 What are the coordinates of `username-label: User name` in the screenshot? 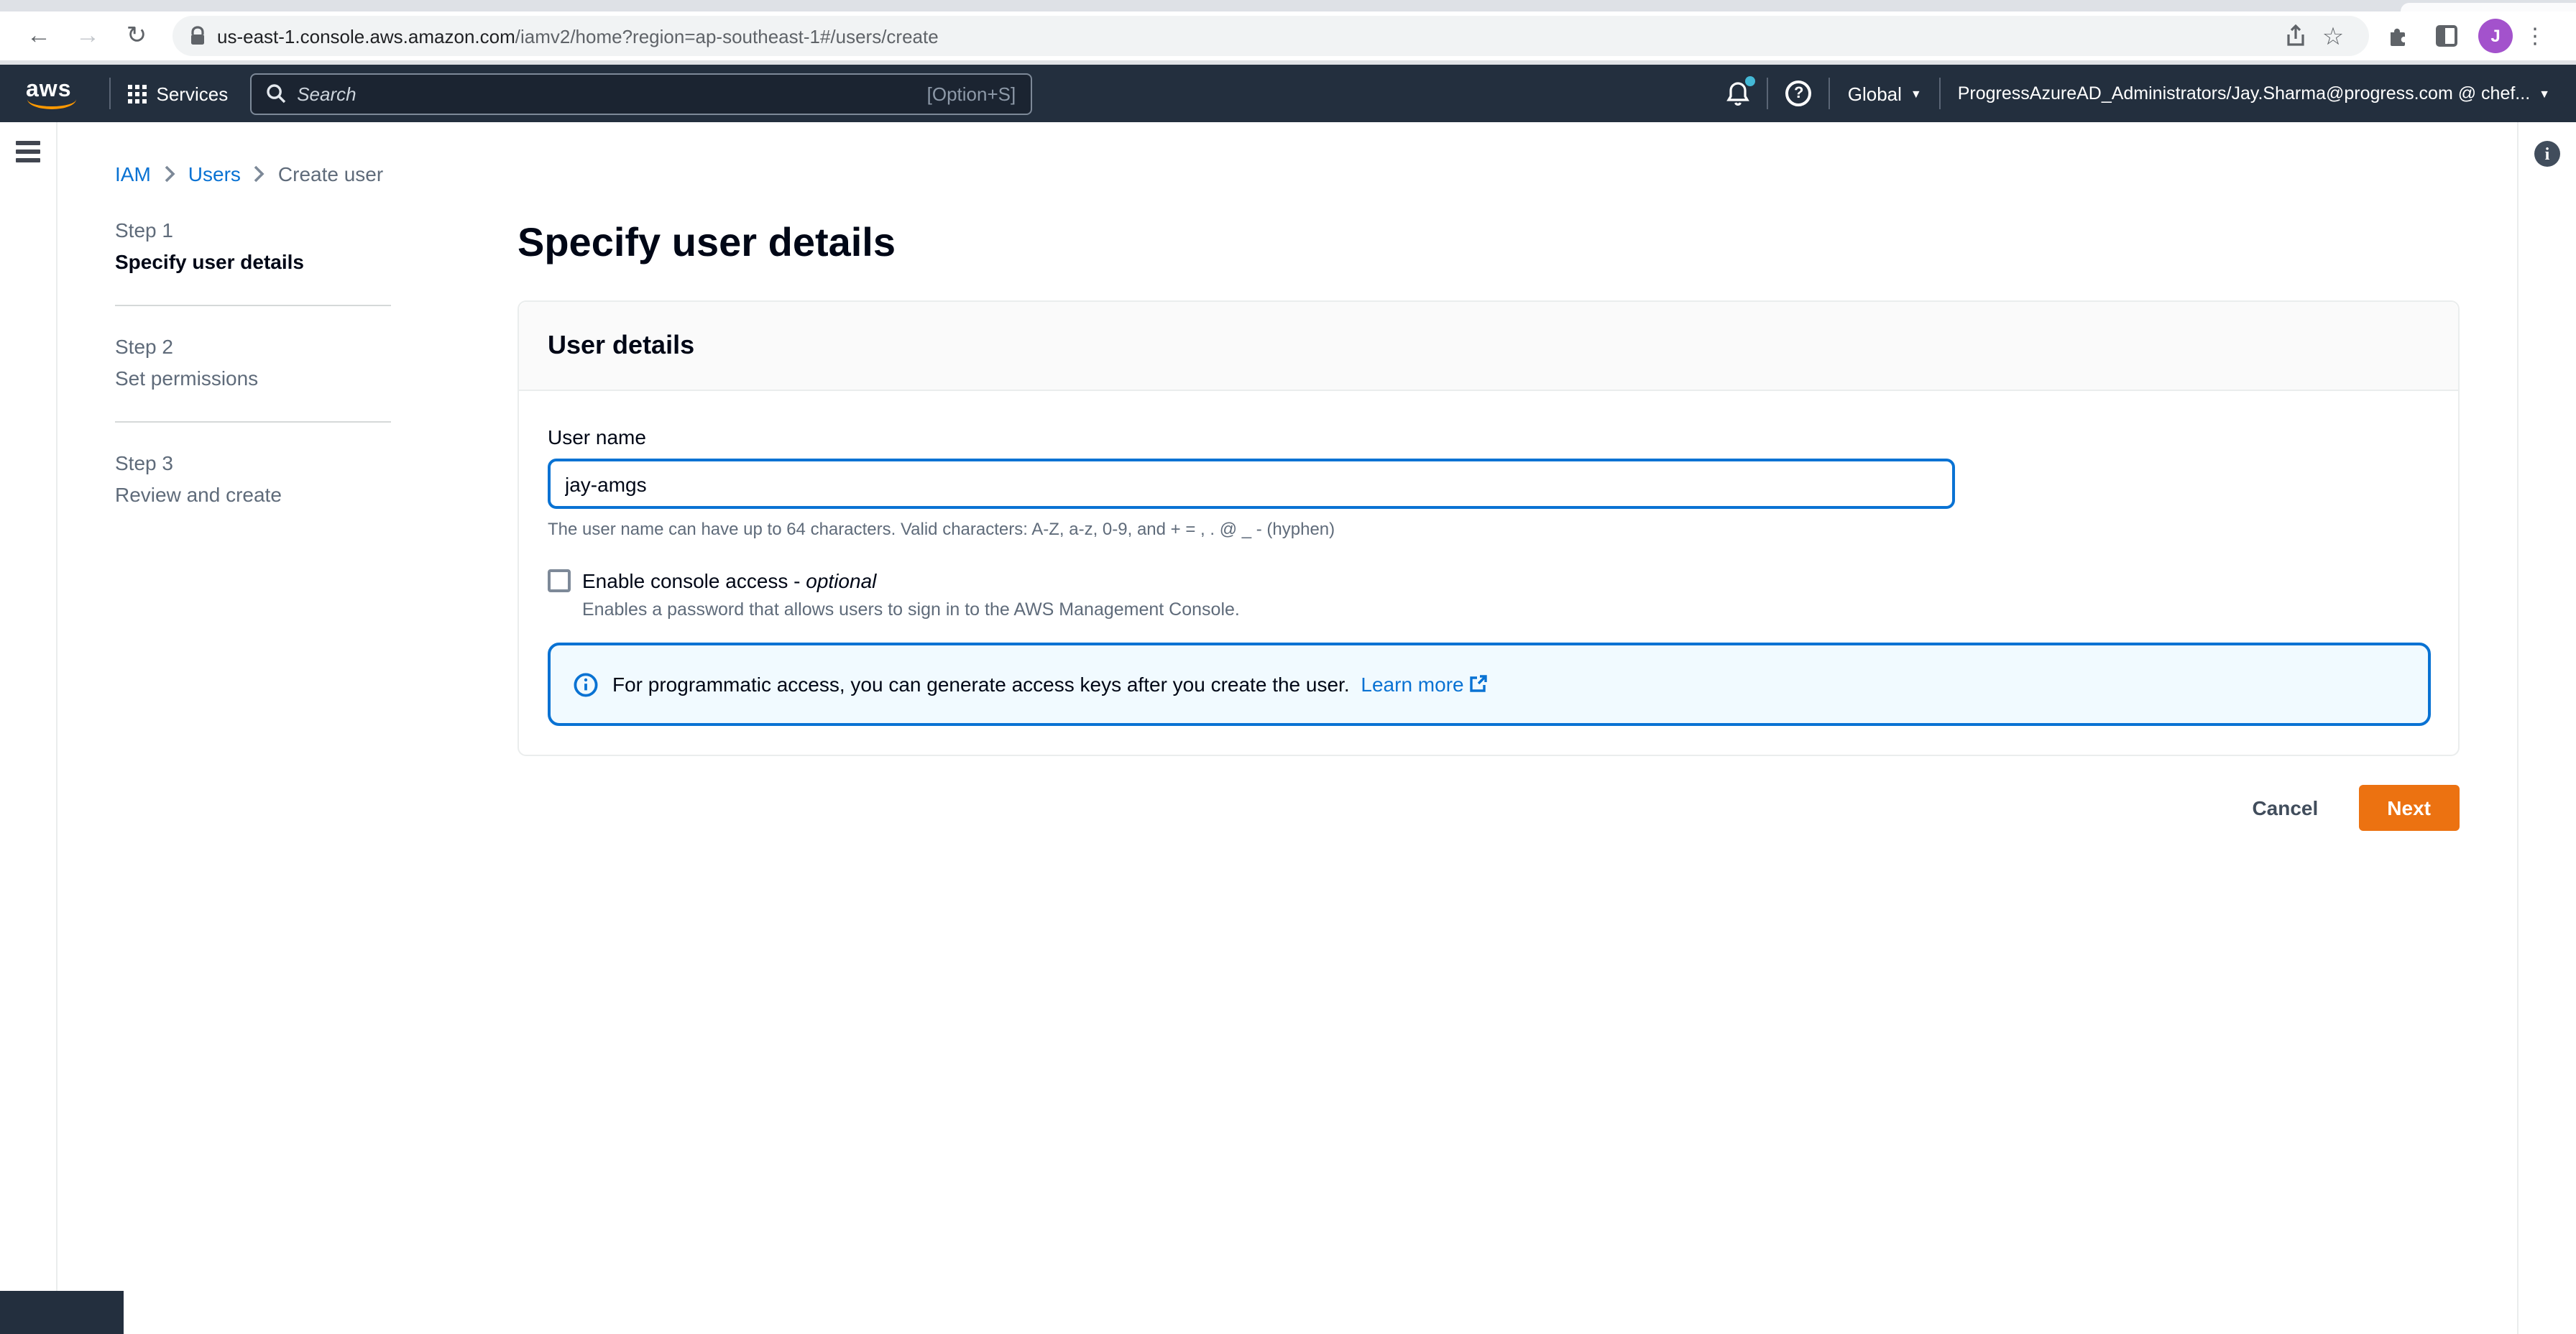 It's located at (597, 437).